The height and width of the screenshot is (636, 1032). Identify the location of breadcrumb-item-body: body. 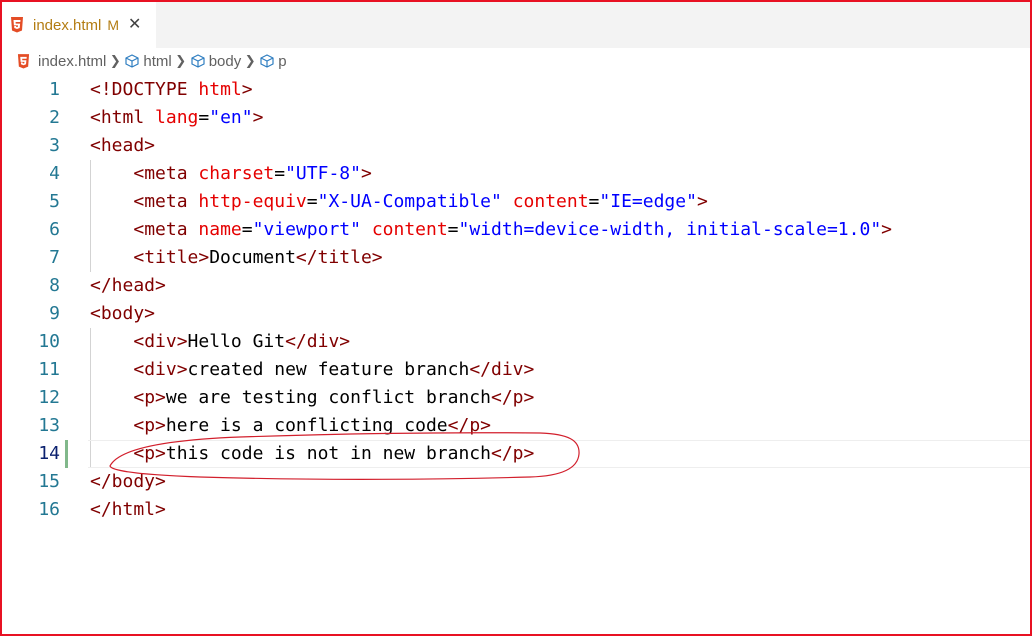
(216, 61).